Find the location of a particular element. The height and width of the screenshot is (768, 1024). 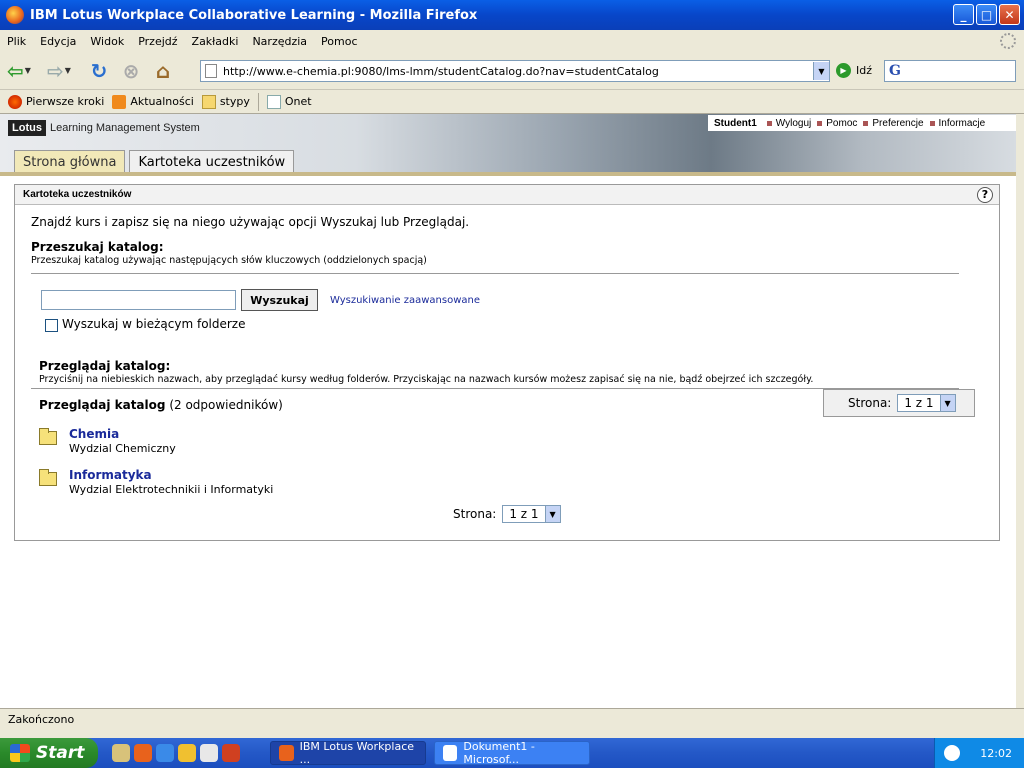

home-button: ⌂ is located at coordinates (163, 71).